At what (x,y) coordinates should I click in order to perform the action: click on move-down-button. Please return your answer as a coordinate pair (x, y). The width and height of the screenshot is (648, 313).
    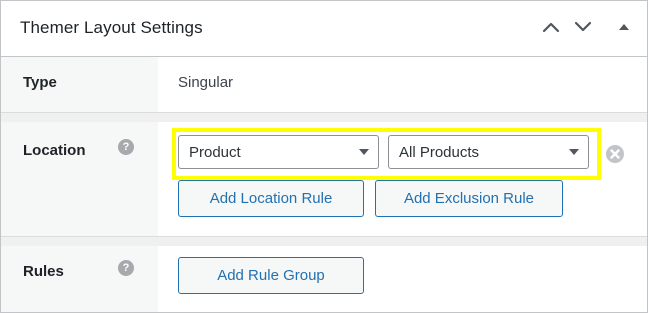
    Looking at the image, I should click on (583, 27).